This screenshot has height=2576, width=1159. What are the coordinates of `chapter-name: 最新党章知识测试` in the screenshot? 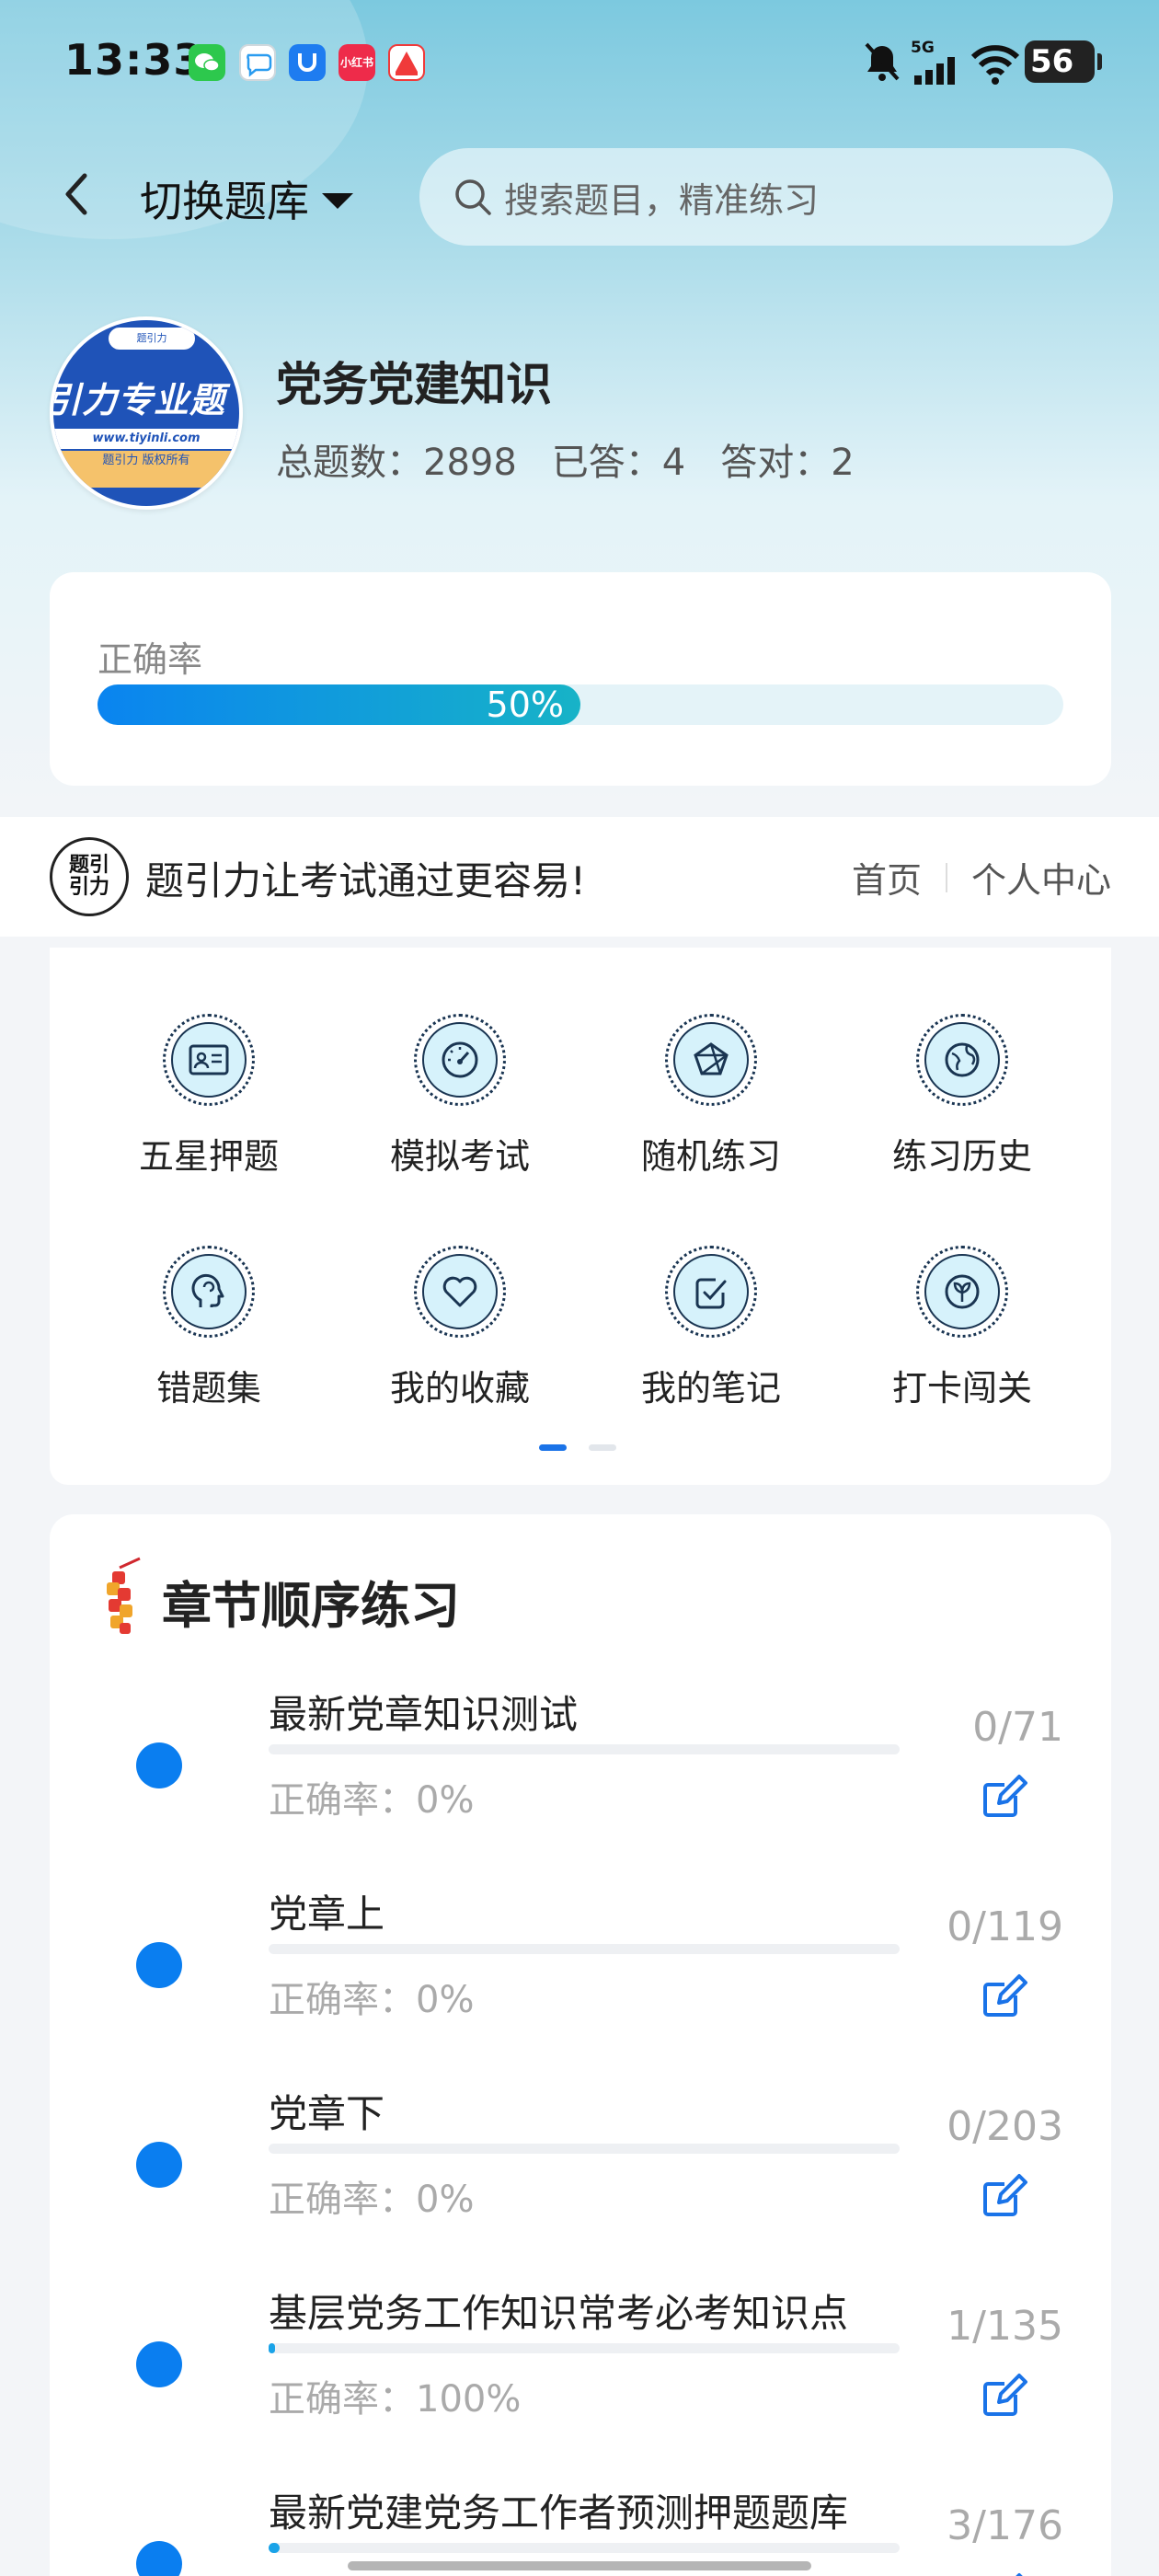 It's located at (424, 1714).